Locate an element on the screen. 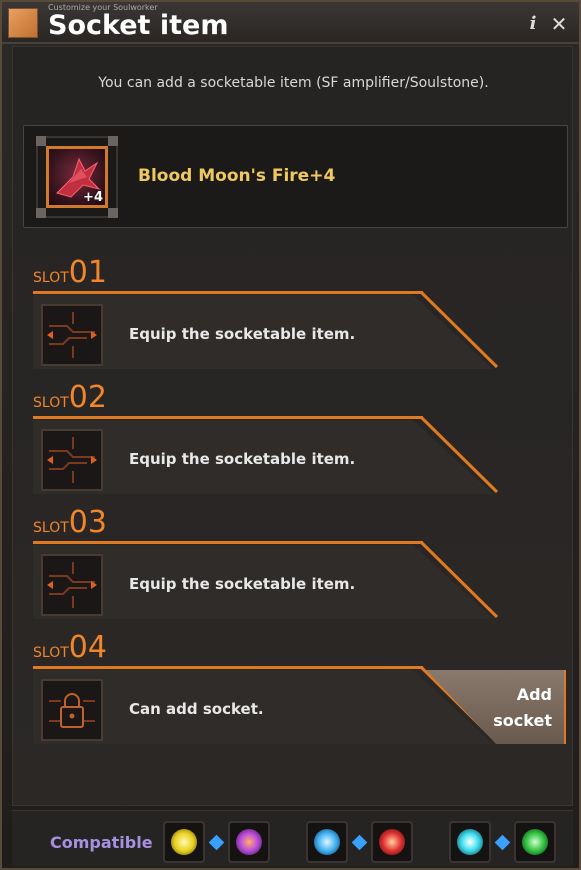  slot-number: 01 is located at coordinates (87, 272).